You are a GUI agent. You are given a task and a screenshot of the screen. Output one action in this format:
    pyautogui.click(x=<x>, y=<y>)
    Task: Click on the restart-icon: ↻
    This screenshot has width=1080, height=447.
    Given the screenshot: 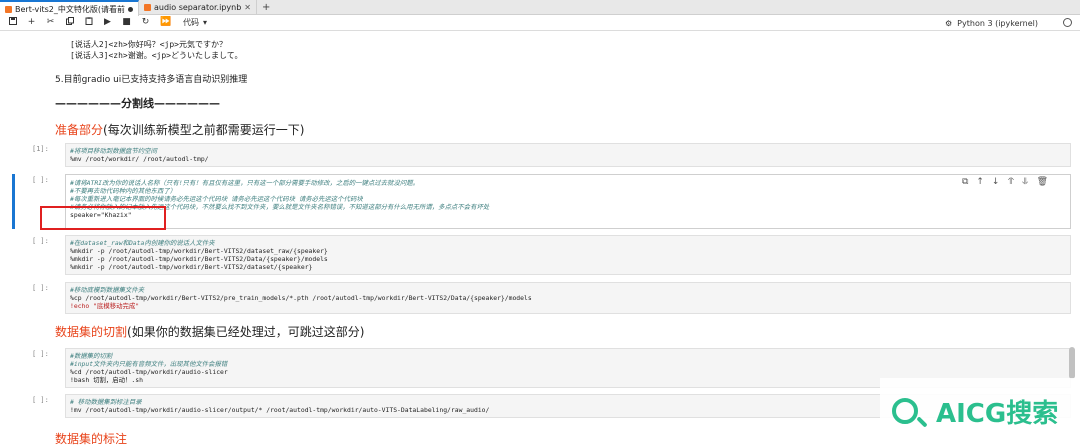 What is the action you would take?
    pyautogui.click(x=145, y=22)
    